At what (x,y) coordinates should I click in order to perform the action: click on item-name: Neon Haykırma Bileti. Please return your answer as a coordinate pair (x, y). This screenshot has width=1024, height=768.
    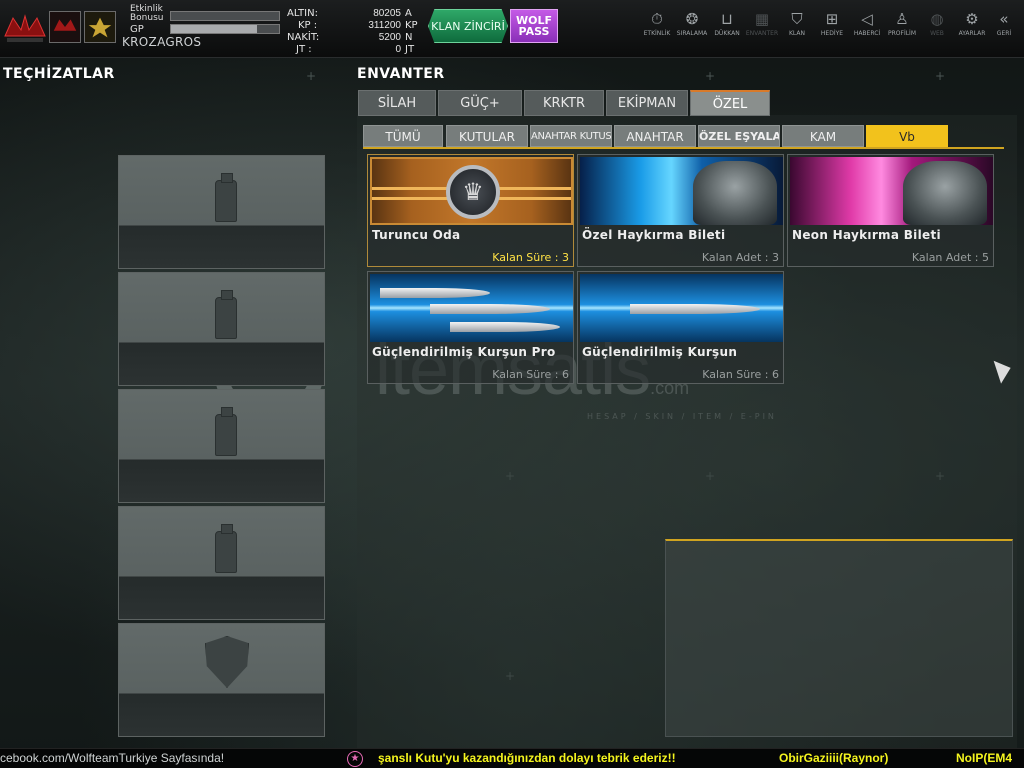
    Looking at the image, I should click on (866, 235).